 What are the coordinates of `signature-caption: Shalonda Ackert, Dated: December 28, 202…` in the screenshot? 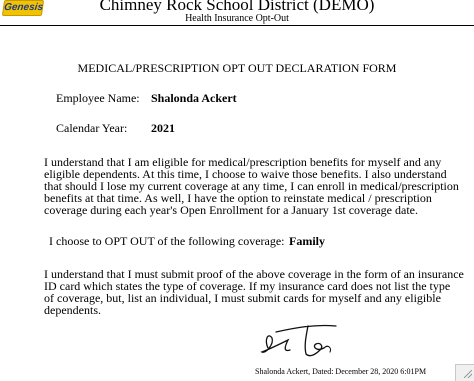 It's located at (341, 371).